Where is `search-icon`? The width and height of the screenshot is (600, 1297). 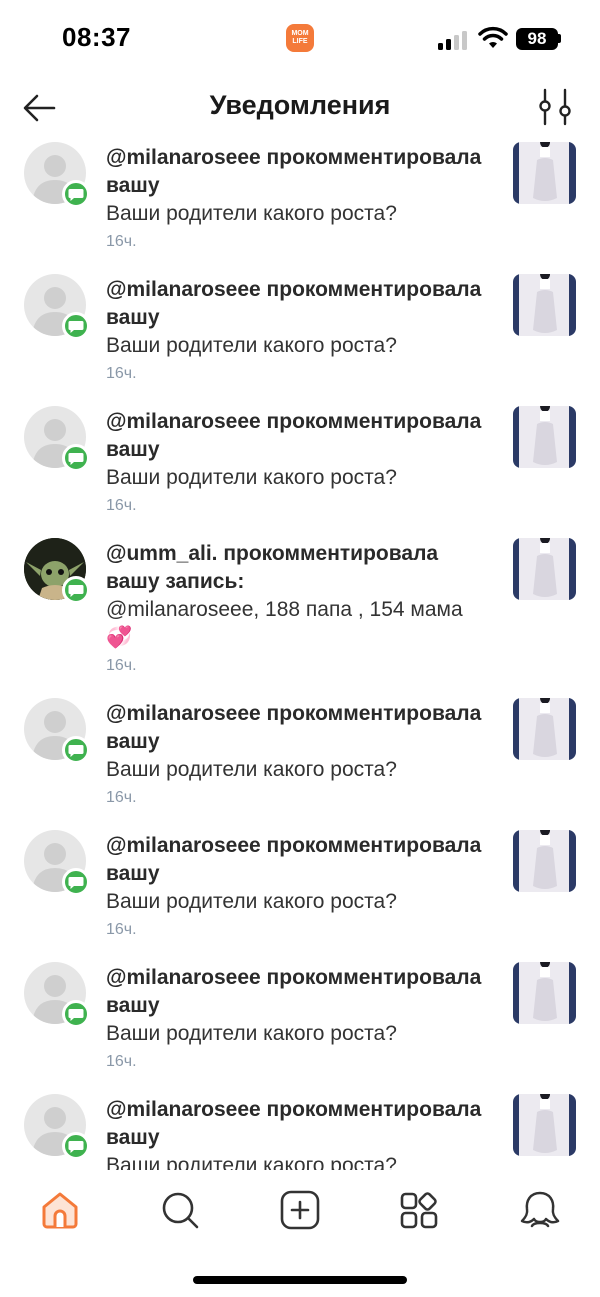
search-icon is located at coordinates (180, 1210).